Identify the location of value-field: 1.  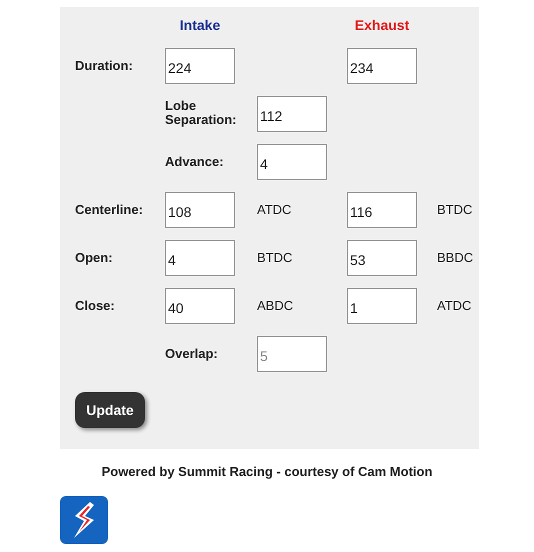
(382, 306).